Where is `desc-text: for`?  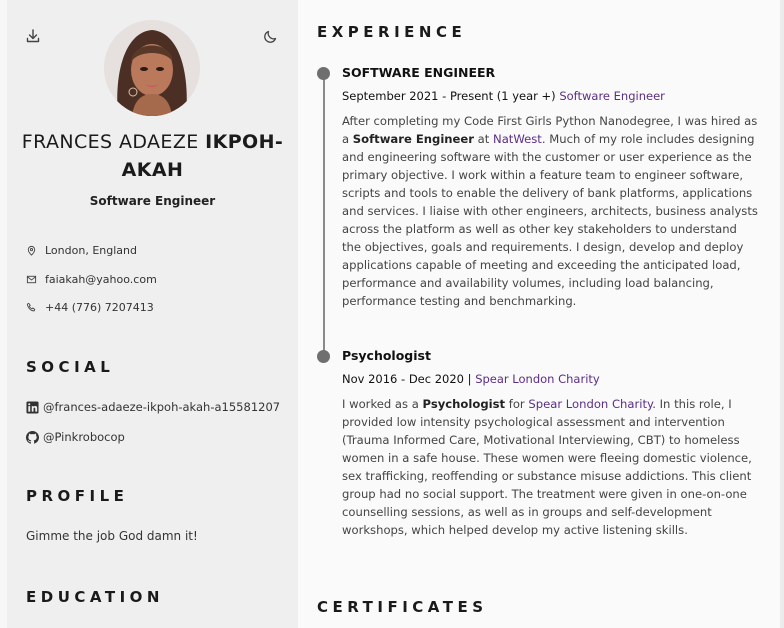 desc-text: for is located at coordinates (517, 404).